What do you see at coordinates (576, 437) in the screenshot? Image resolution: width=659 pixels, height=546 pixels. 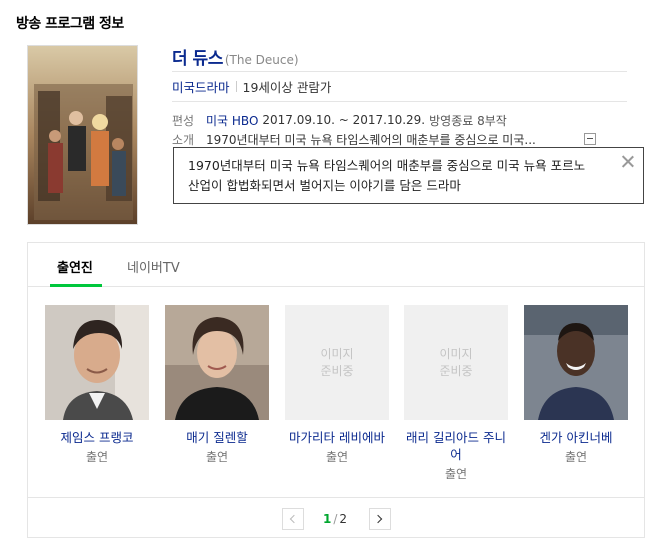 I see `cast-name: 겐가 아킨너베` at bounding box center [576, 437].